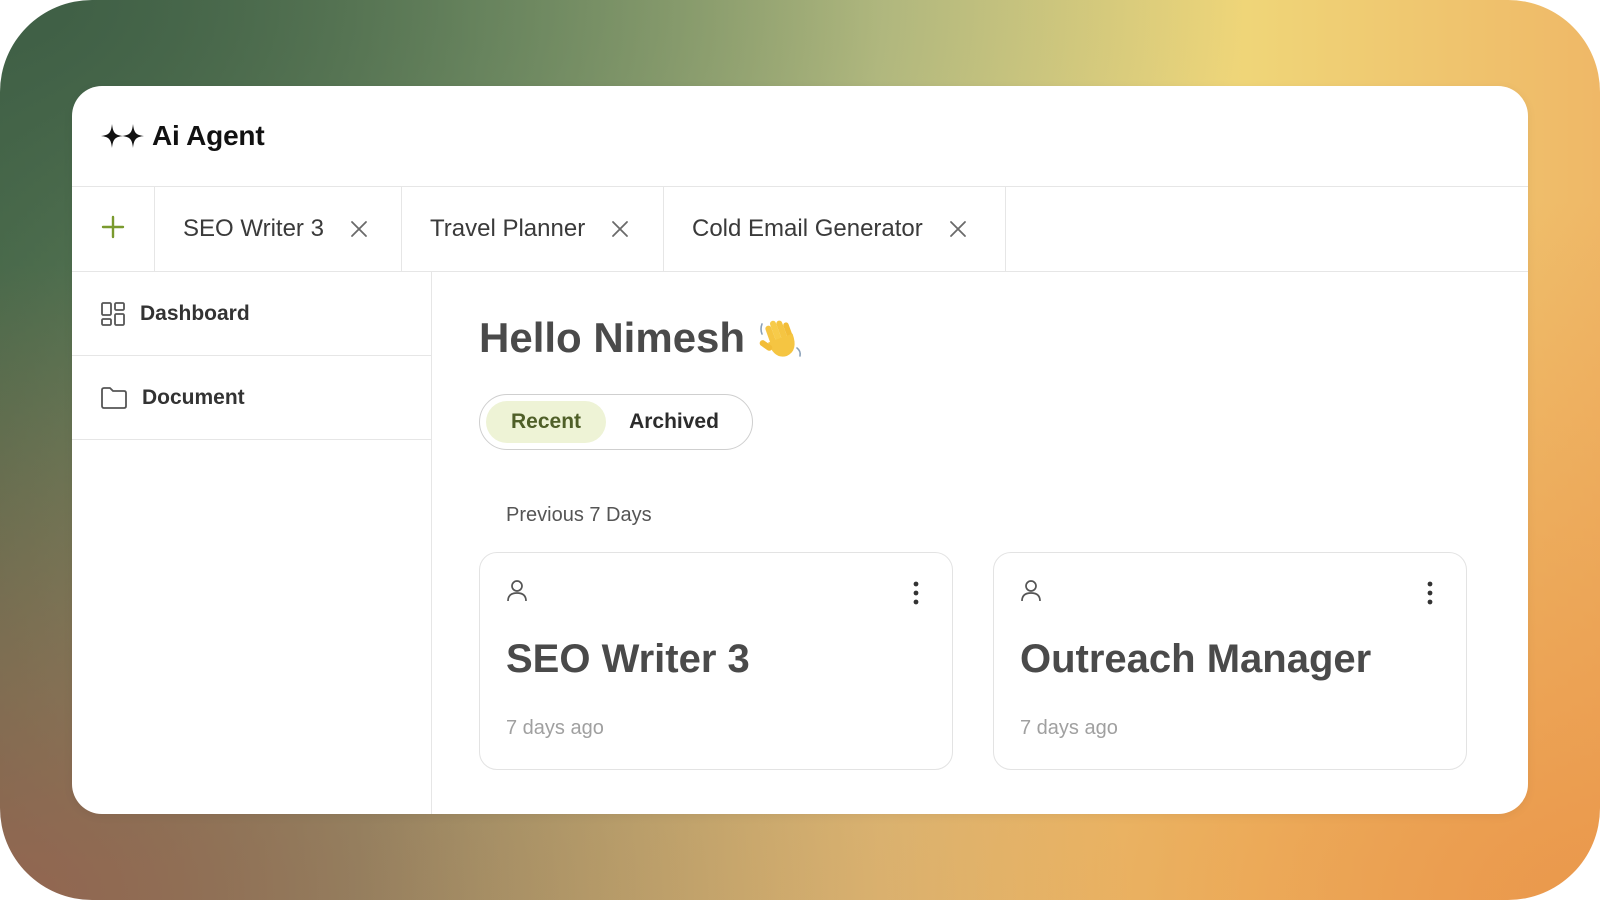  I want to click on archived-toggle-button: Archived, so click(674, 422).